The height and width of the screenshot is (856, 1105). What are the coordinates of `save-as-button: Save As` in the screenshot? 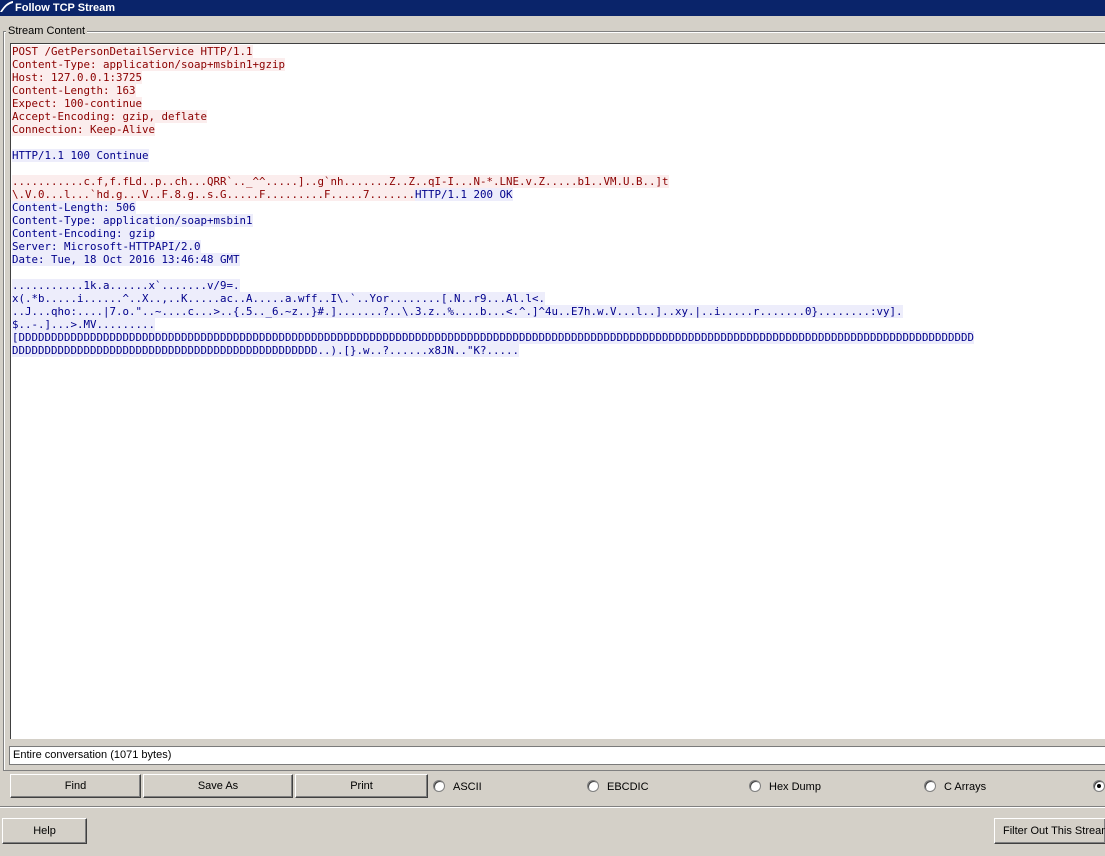 It's located at (218, 786).